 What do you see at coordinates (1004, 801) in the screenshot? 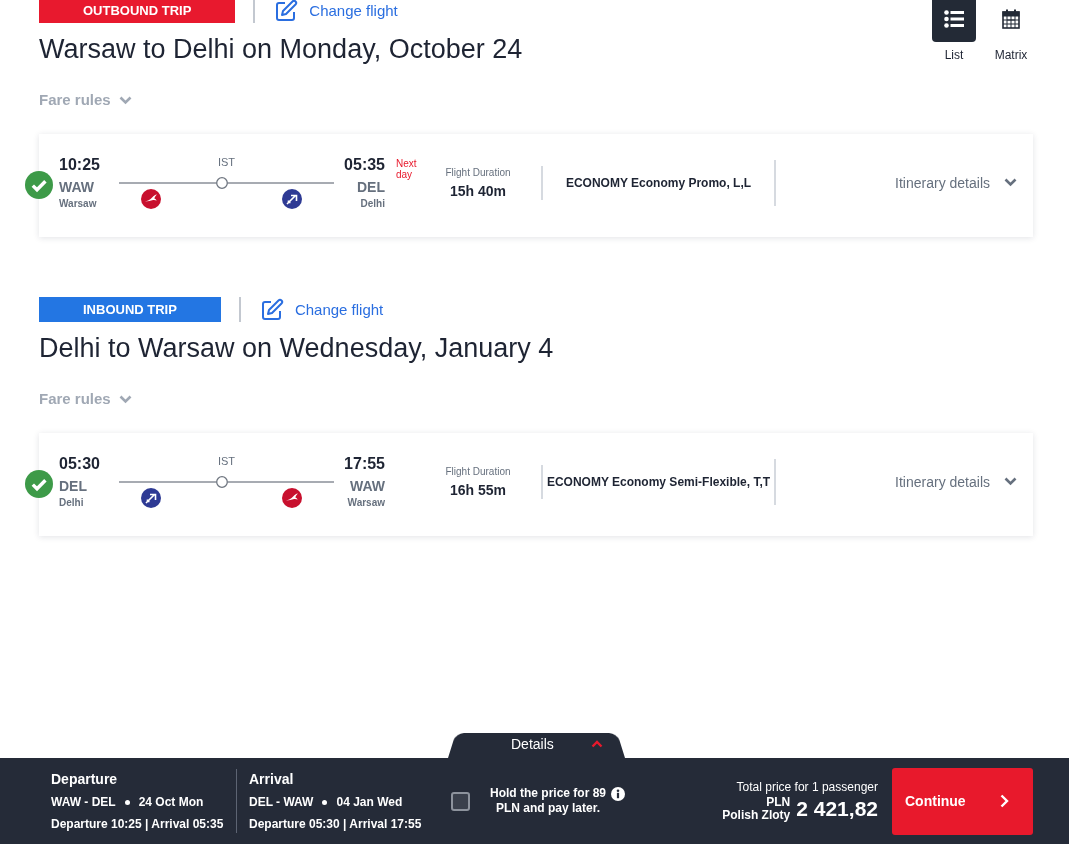
I see `chevron-right-icon` at bounding box center [1004, 801].